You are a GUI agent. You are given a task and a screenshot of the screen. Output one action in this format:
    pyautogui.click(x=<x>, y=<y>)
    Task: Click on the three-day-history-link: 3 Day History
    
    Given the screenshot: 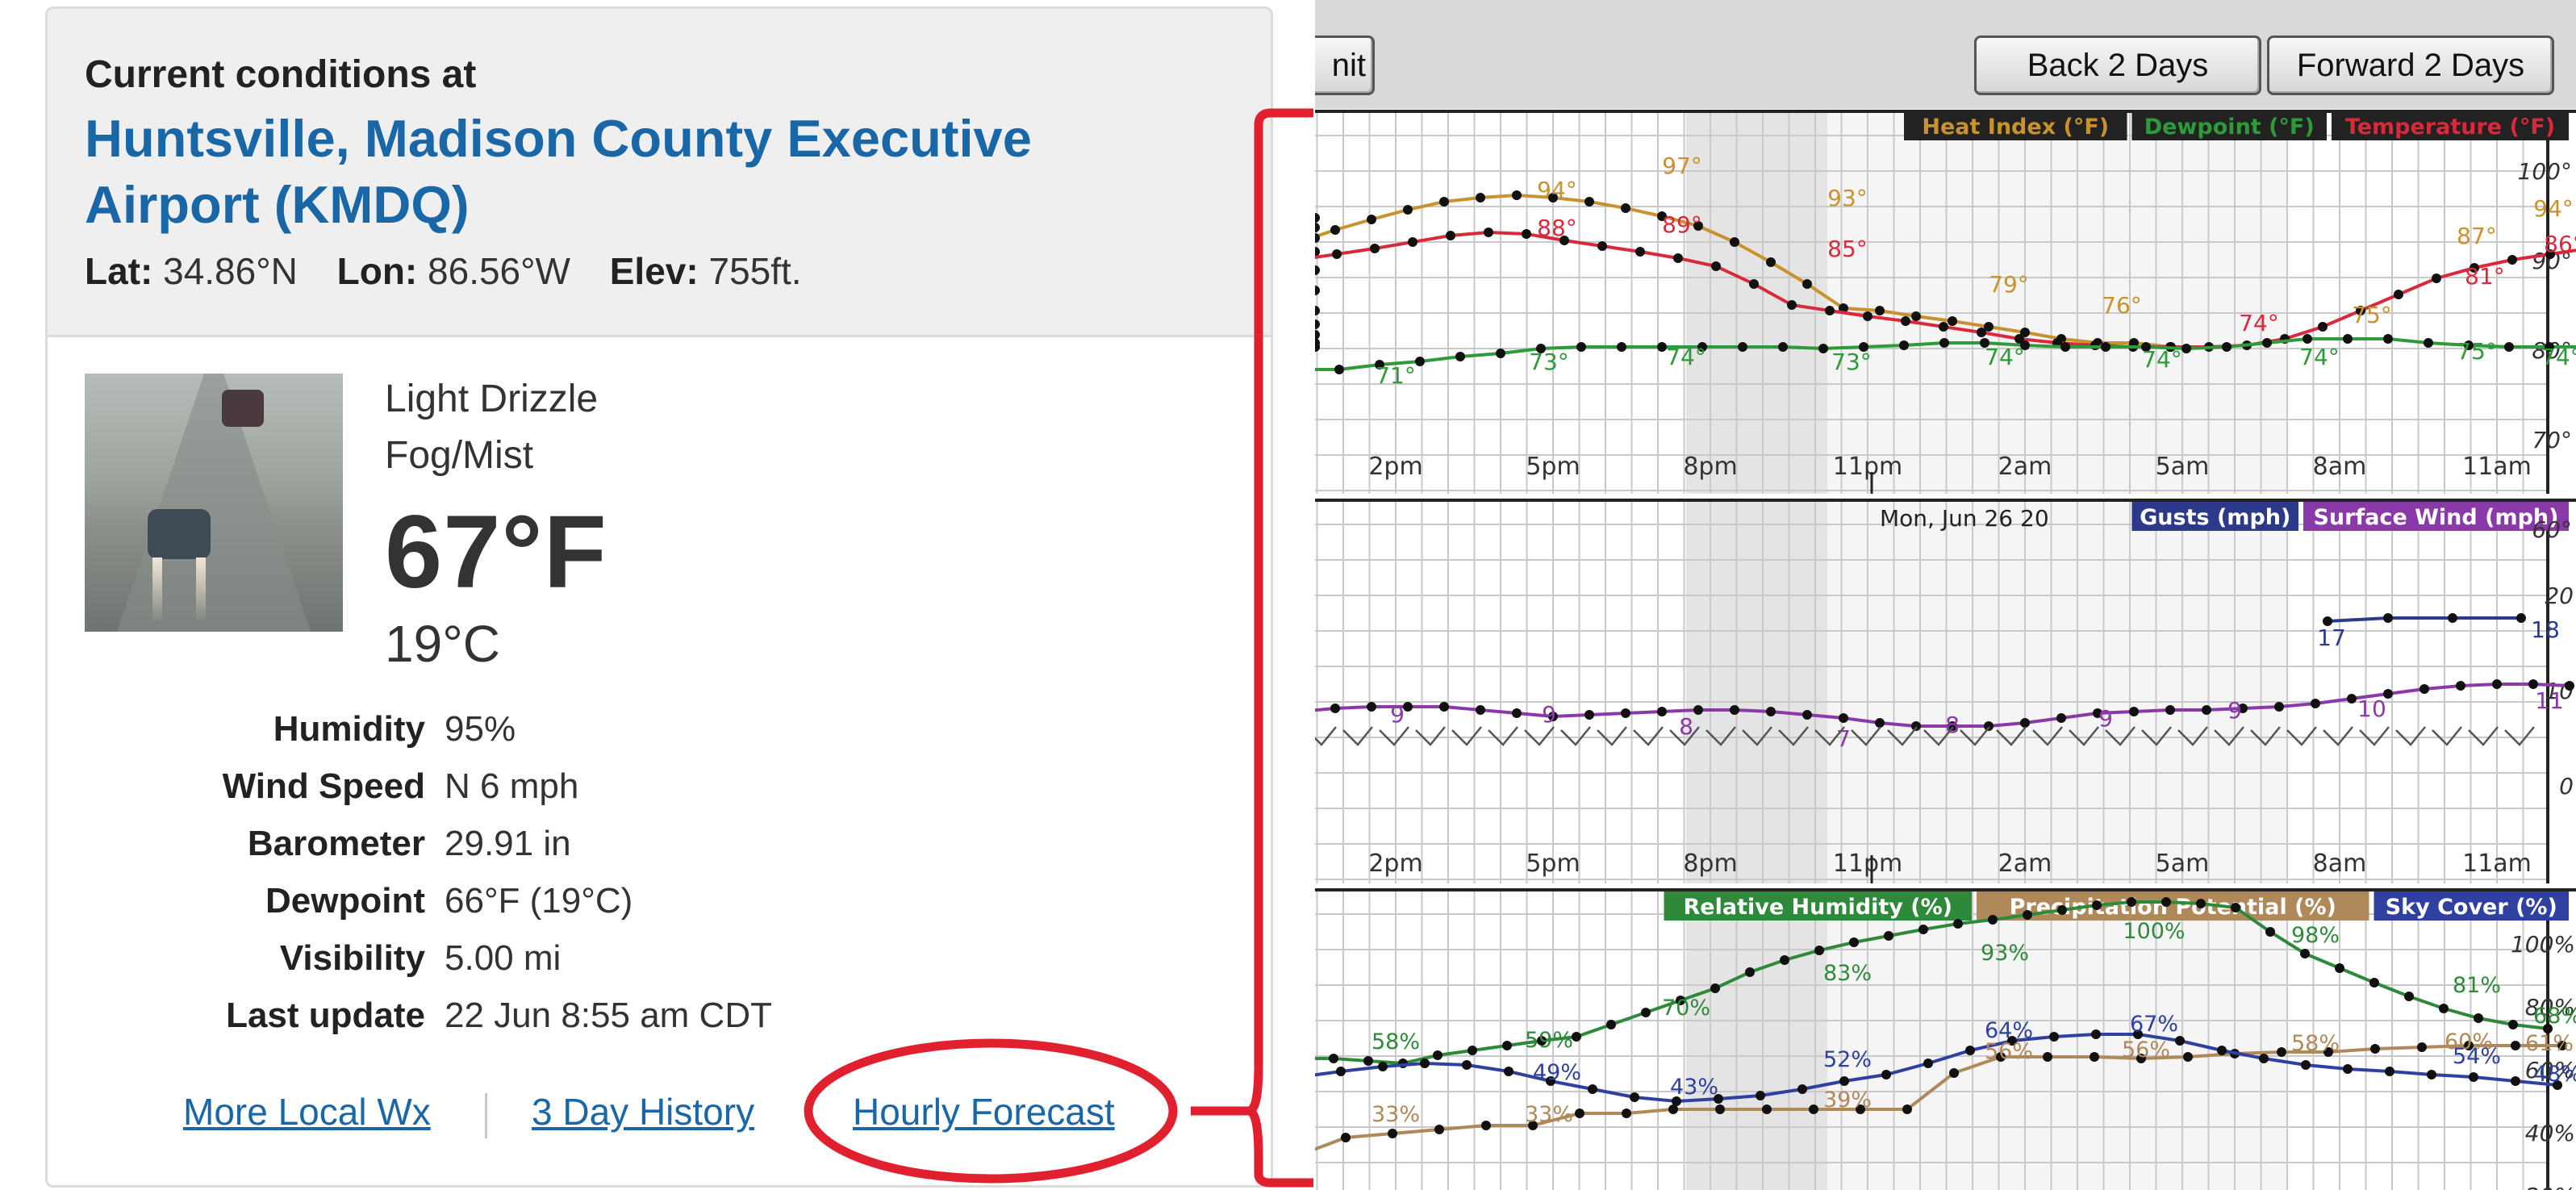 What is the action you would take?
    pyautogui.click(x=643, y=1112)
    